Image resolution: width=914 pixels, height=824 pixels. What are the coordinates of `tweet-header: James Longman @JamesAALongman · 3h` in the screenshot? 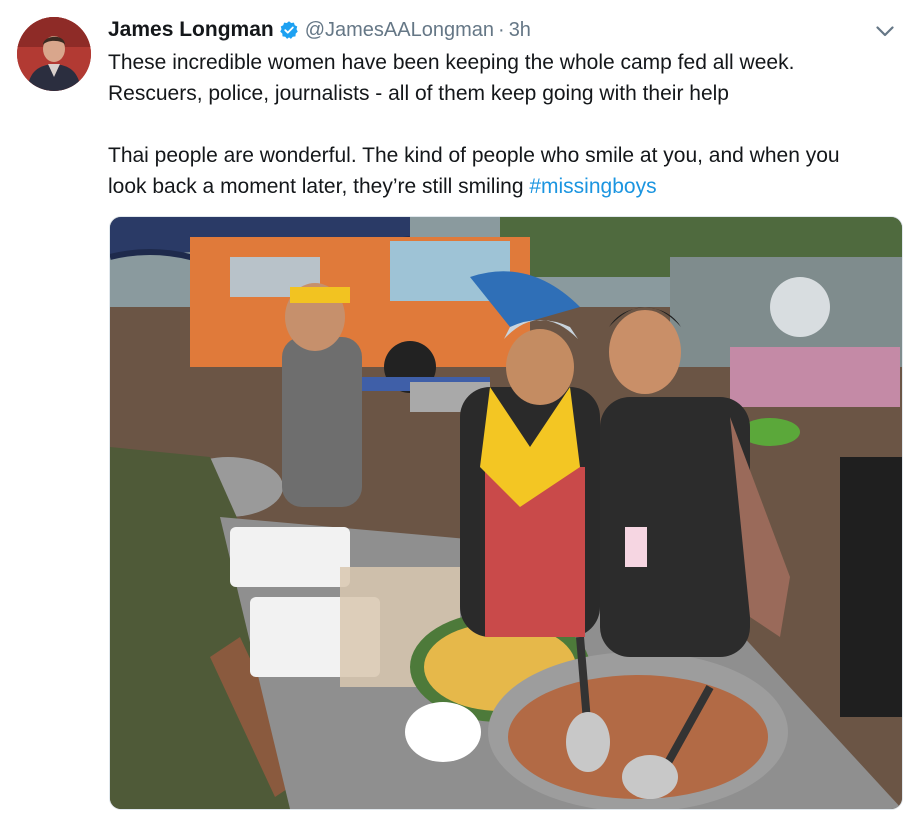 It's located at (319, 30).